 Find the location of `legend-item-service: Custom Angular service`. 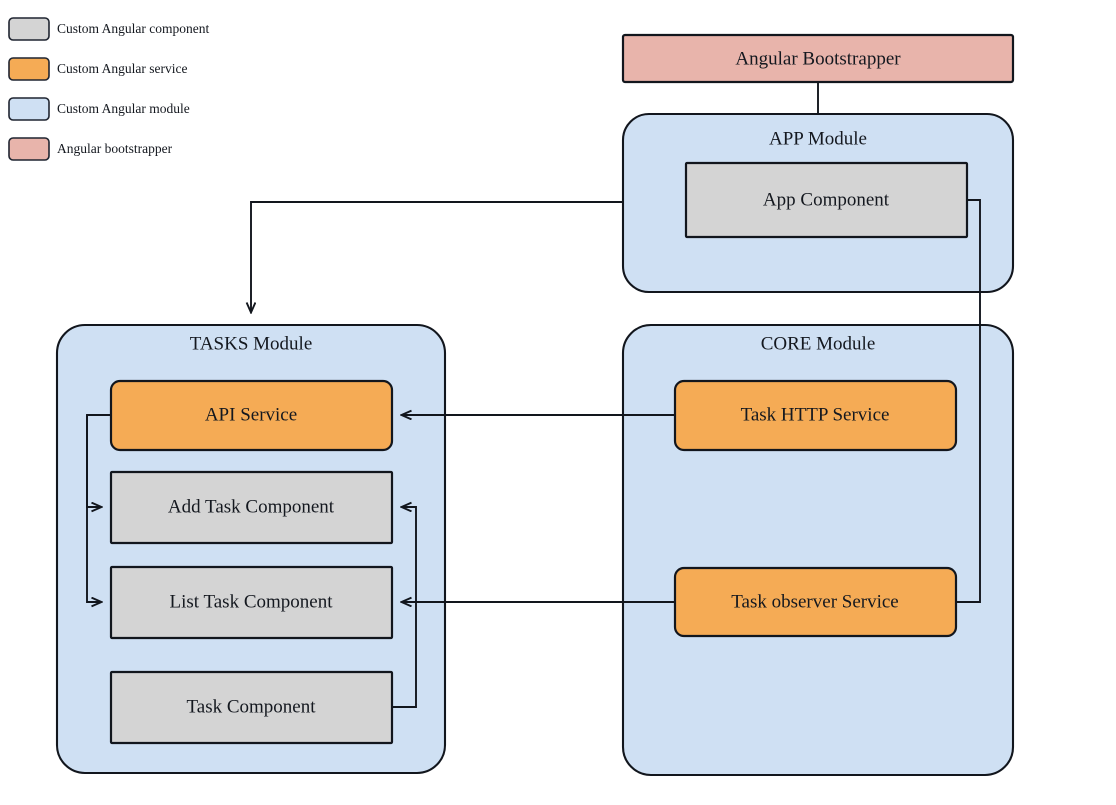

legend-item-service: Custom Angular service is located at coordinates (97, 69).